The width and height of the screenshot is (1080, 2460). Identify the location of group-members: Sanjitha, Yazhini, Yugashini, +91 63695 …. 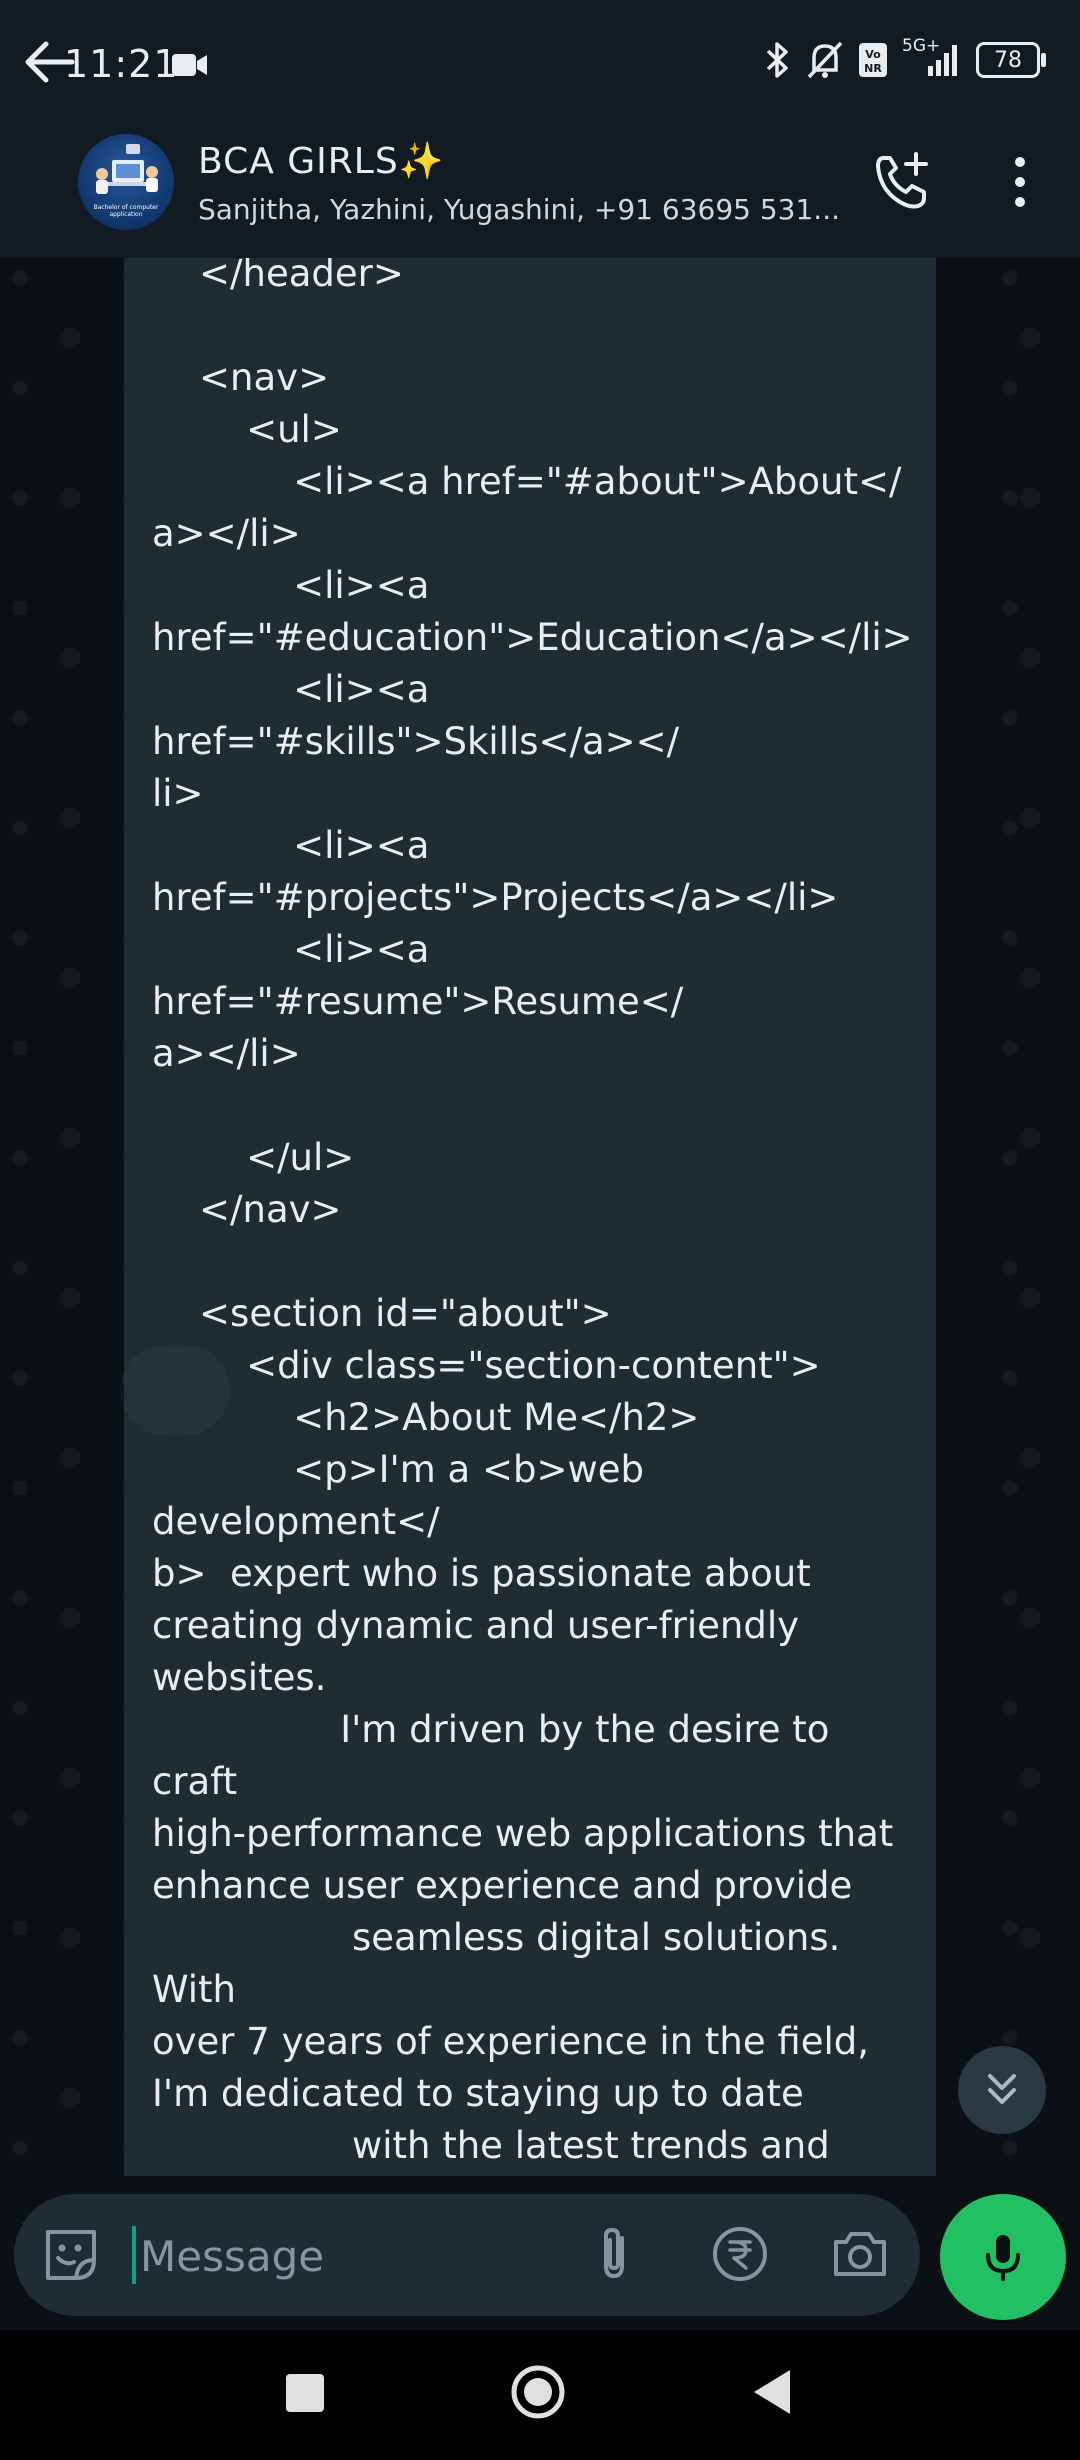
(519, 209).